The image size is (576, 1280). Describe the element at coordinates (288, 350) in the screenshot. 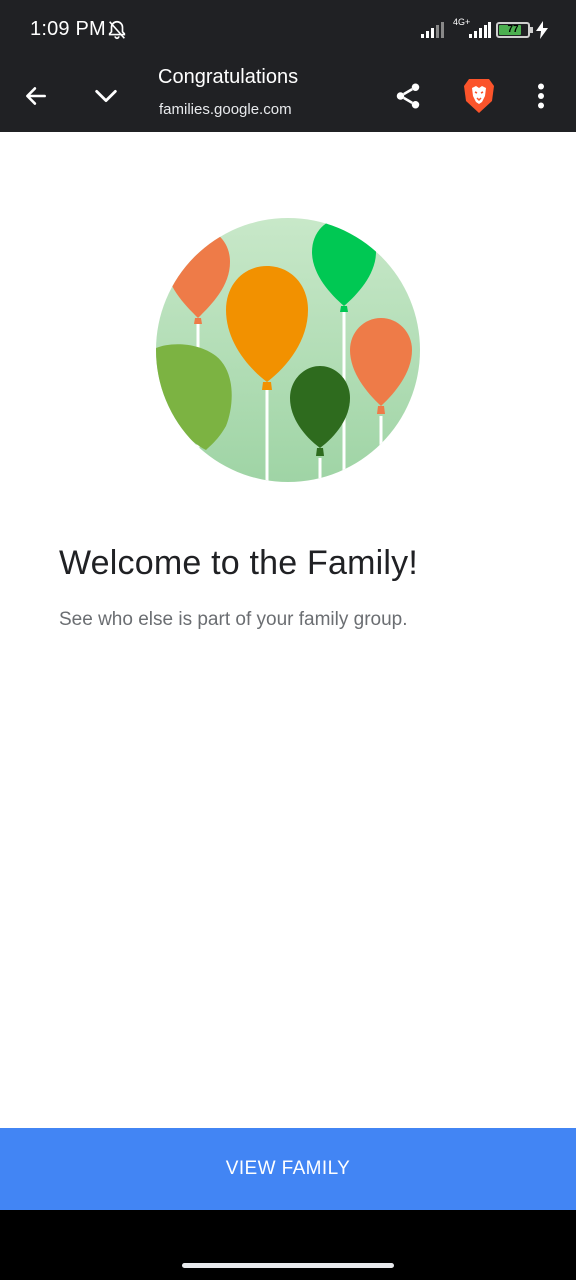

I see `balloons-illustration` at that location.